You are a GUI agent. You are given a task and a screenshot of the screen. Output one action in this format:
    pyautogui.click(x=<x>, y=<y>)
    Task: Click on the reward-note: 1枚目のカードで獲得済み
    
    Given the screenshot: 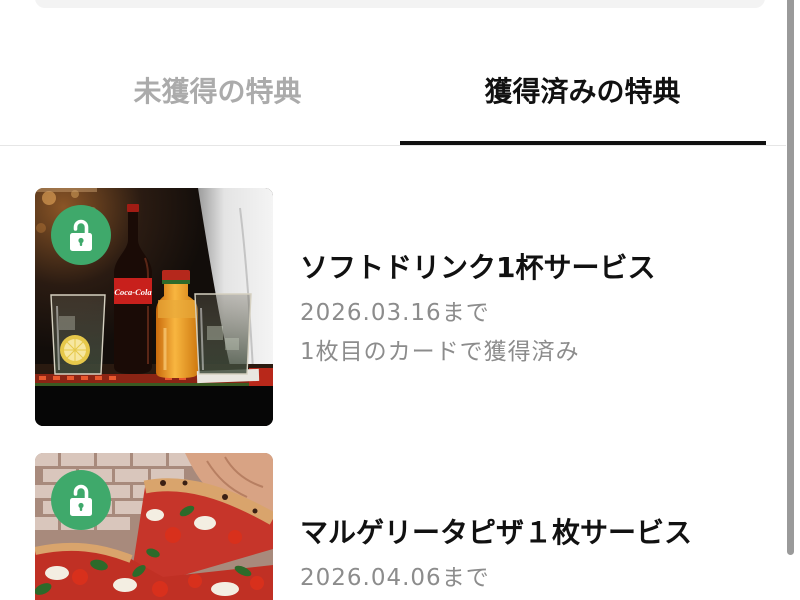 What is the action you would take?
    pyautogui.click(x=440, y=352)
    